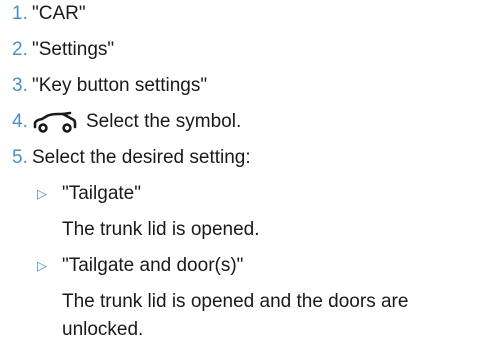 The width and height of the screenshot is (491, 357). What do you see at coordinates (120, 85) in the screenshot?
I see `step-text: "Key button settings"` at bounding box center [120, 85].